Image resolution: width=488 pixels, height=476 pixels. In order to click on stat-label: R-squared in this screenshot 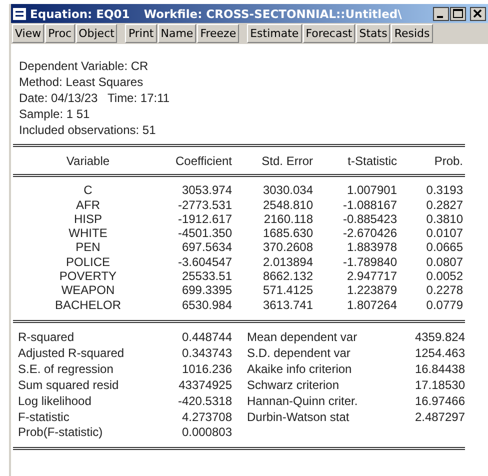, I will do `click(46, 338)`.